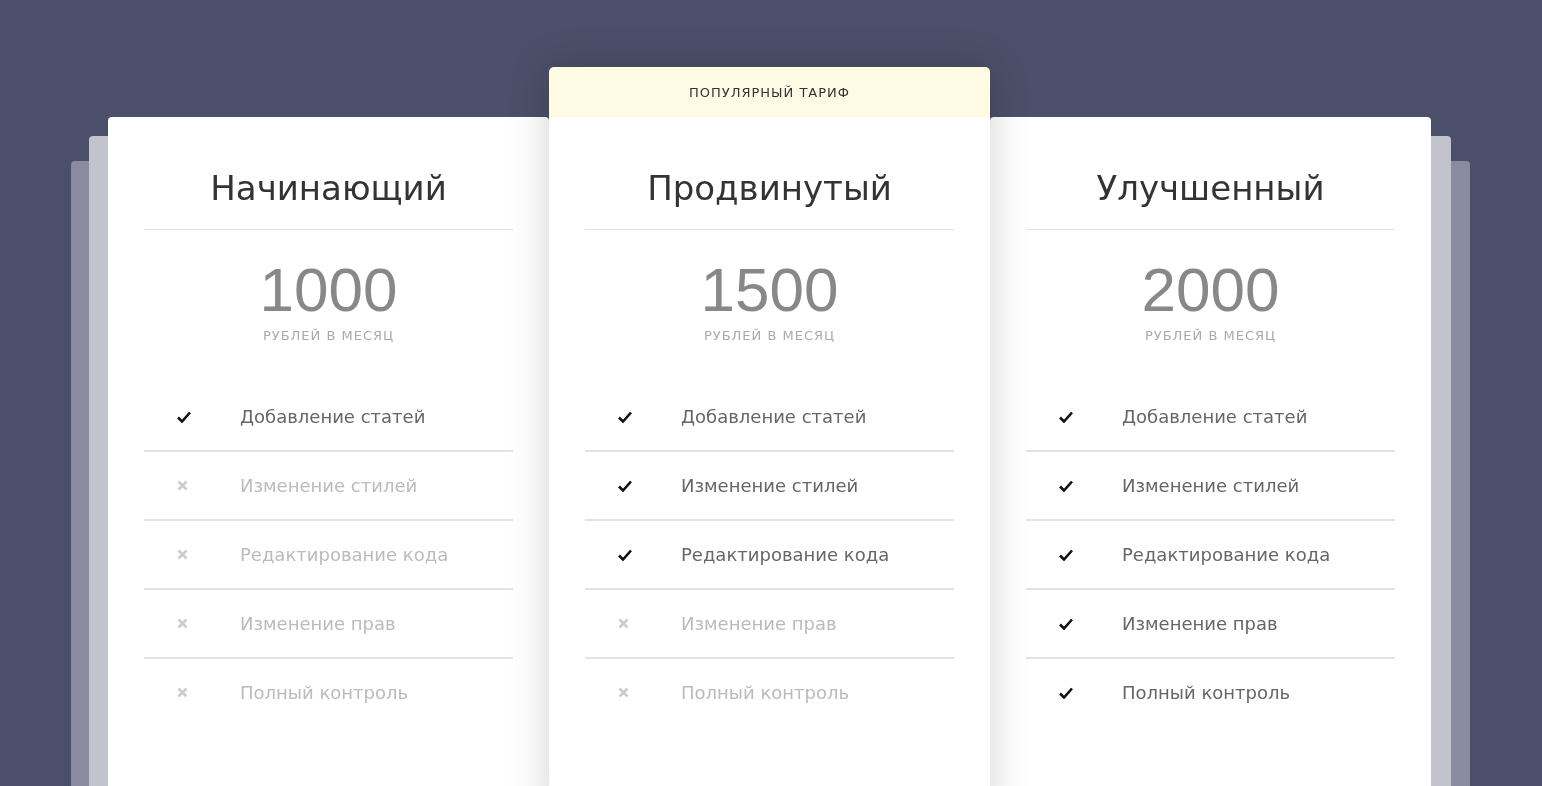 This screenshot has width=1542, height=786. What do you see at coordinates (769, 290) in the screenshot?
I see `plan-price: 1500` at bounding box center [769, 290].